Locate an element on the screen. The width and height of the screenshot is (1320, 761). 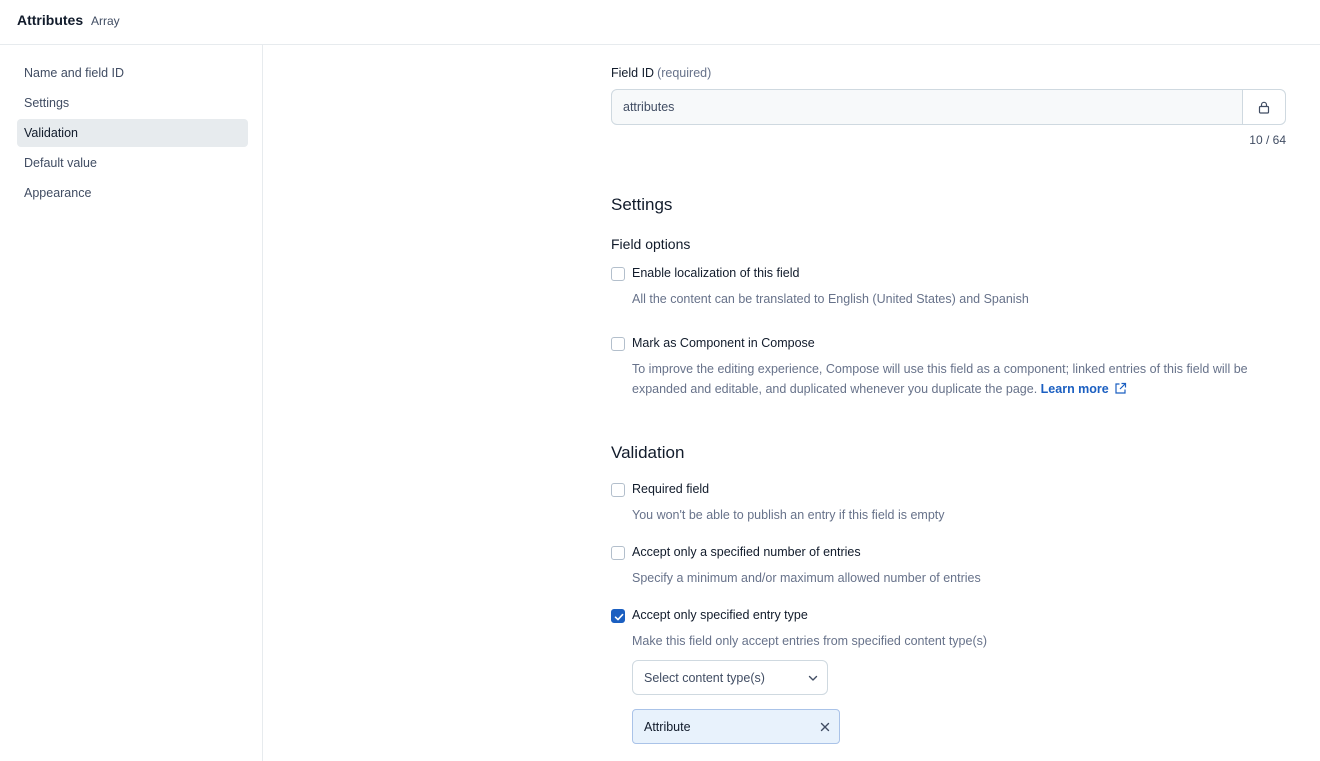
learn-more-link: Learn more is located at coordinates (1084, 389).